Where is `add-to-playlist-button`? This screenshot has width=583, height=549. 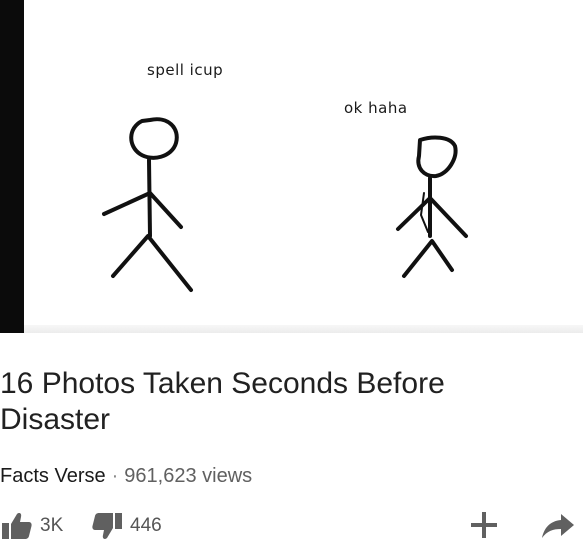
add-to-playlist-button is located at coordinates (484, 525).